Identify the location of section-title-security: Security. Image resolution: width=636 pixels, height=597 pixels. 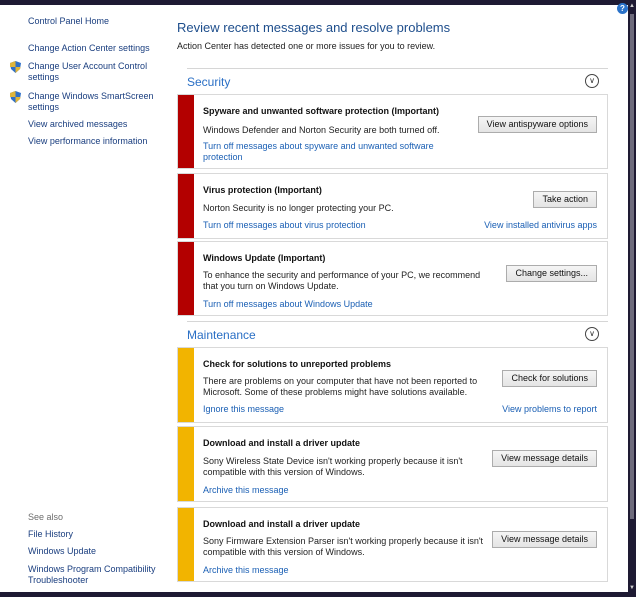
(208, 82).